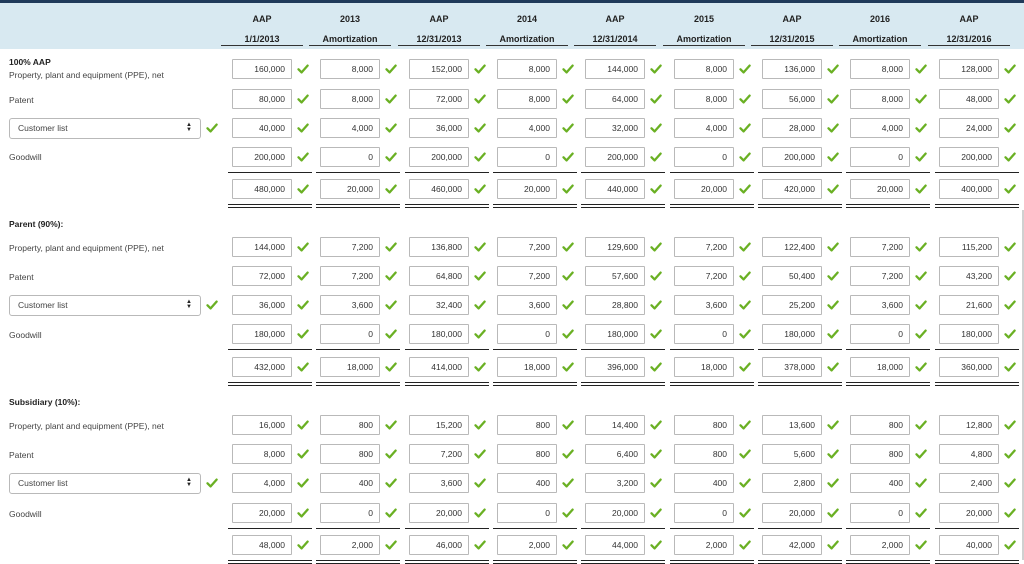 Image resolution: width=1024 pixels, height=564 pixels. Describe the element at coordinates (969, 99) in the screenshot. I see `amount-input: 48,000` at that location.